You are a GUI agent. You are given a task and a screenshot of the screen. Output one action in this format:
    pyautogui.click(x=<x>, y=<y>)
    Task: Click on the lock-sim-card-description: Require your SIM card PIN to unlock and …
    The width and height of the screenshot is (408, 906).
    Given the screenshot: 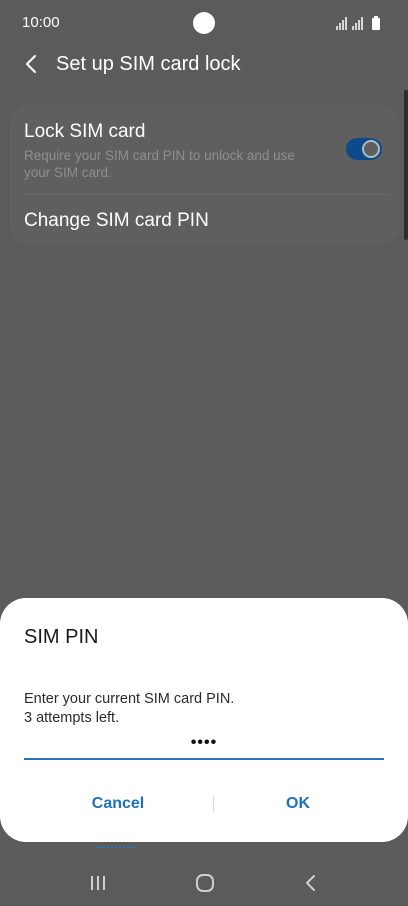 What is the action you would take?
    pyautogui.click(x=159, y=164)
    